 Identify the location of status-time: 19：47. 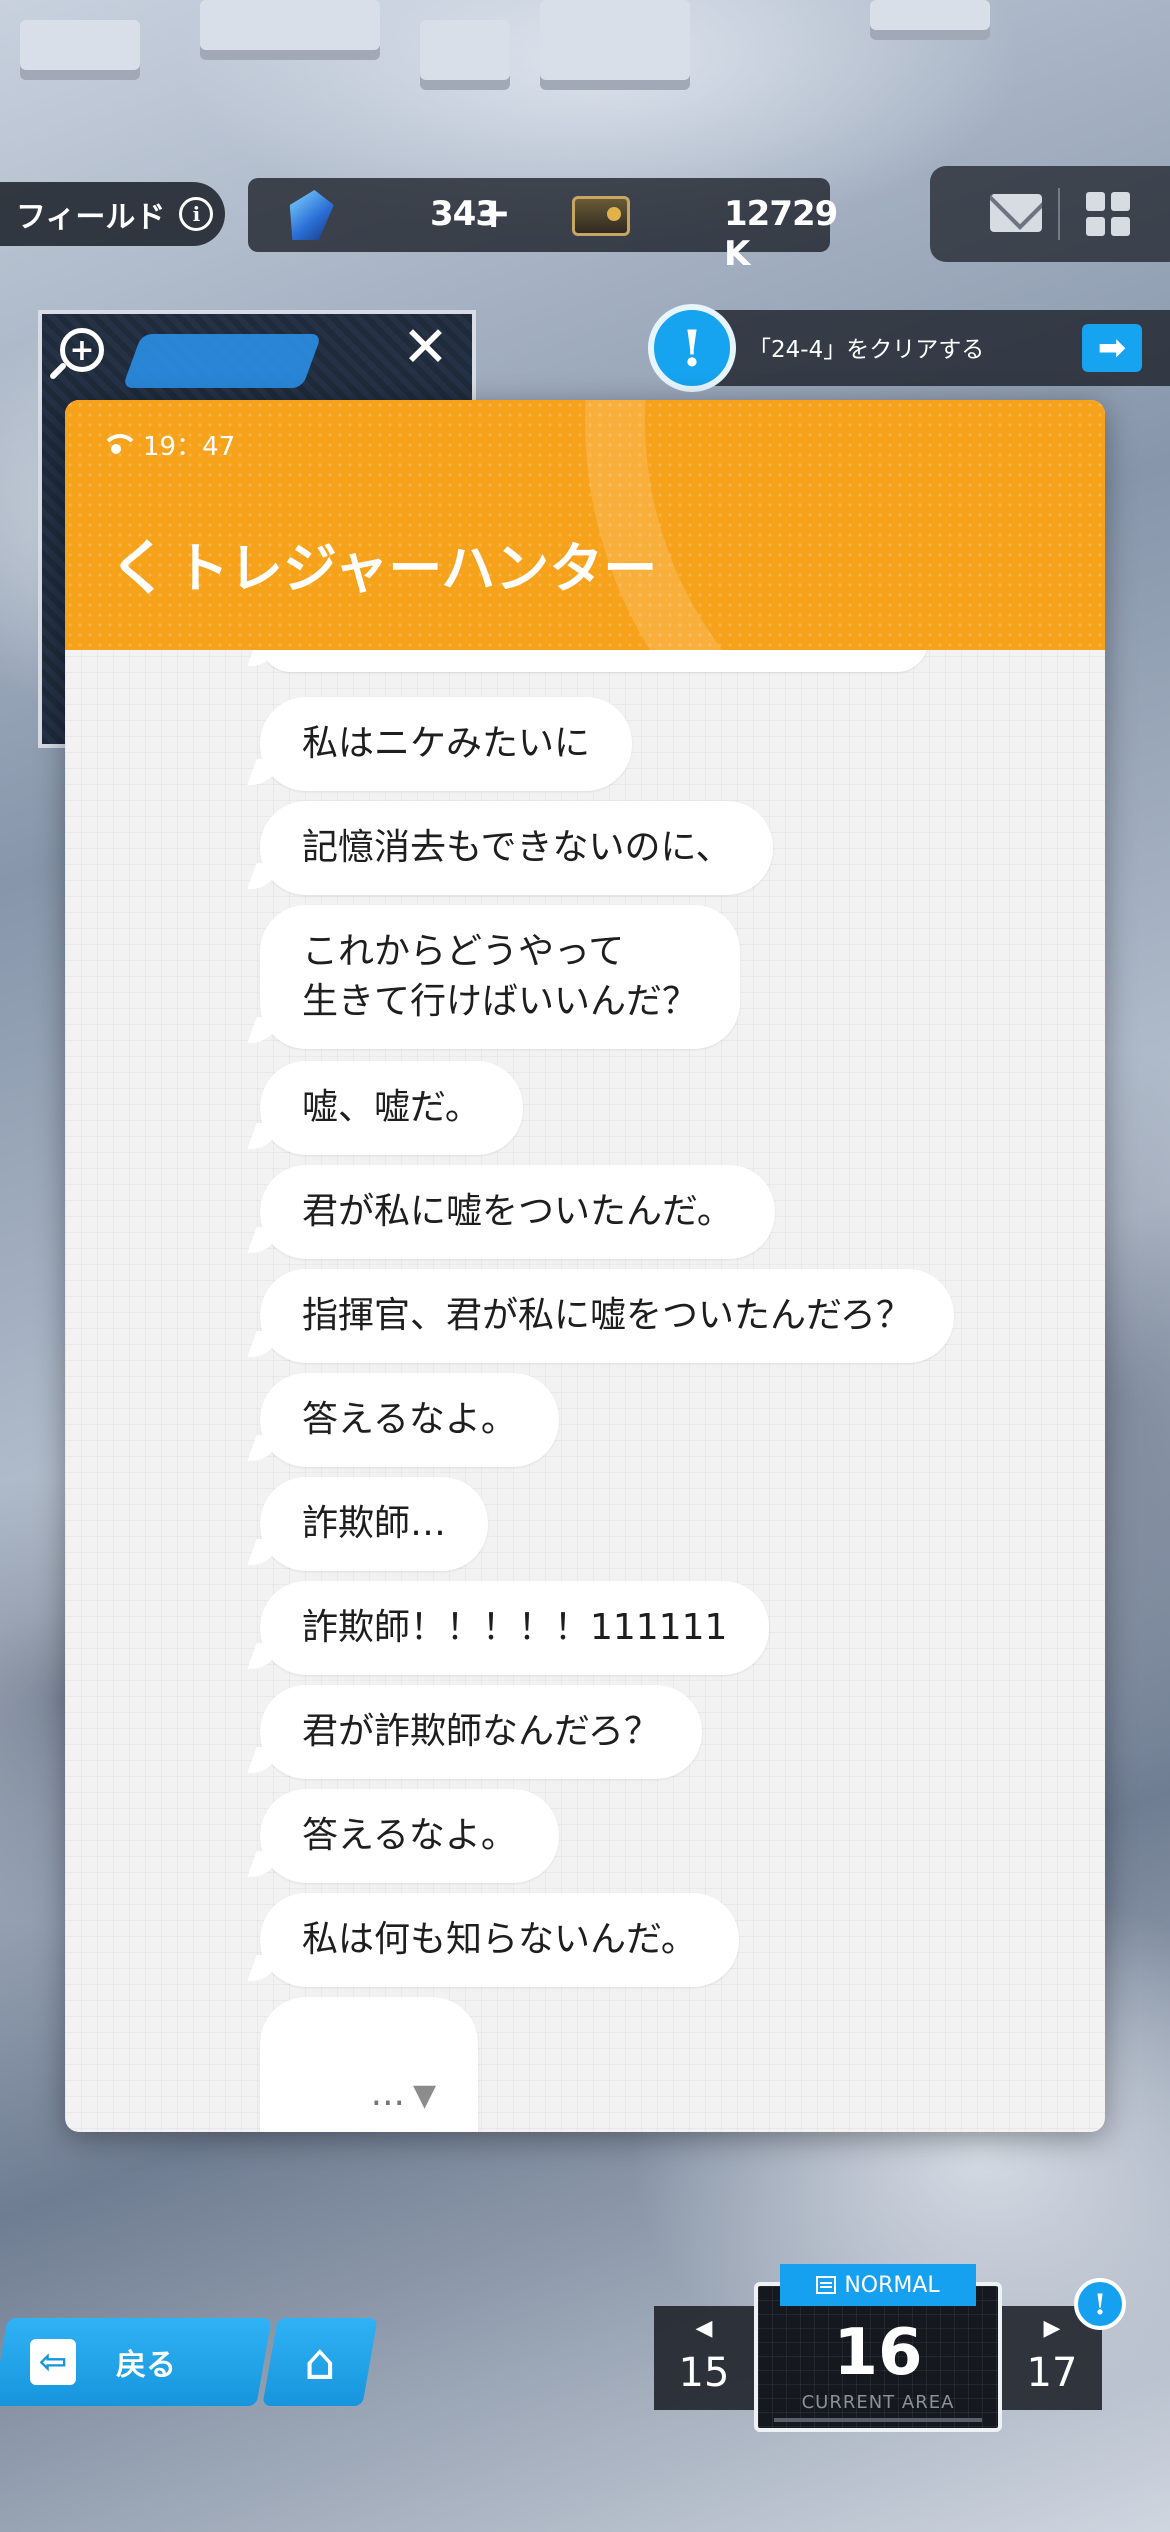
(189, 447).